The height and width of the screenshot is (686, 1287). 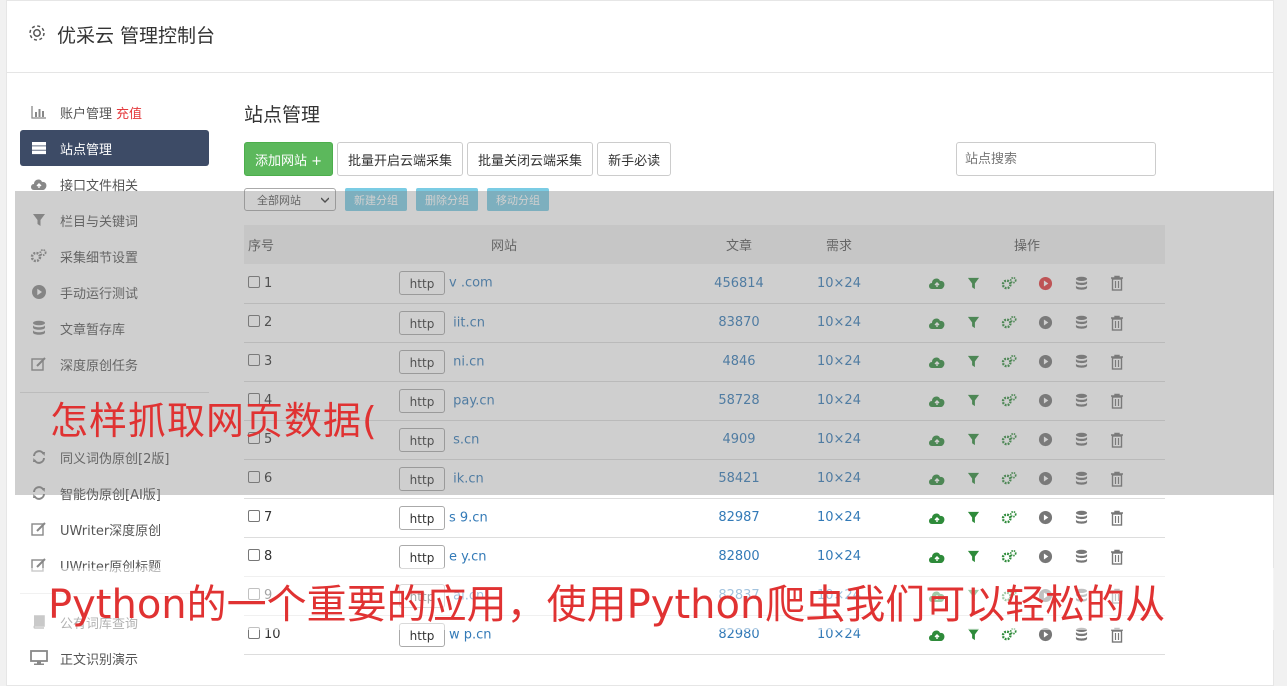 I want to click on bar-chart-icon, so click(x=39, y=112).